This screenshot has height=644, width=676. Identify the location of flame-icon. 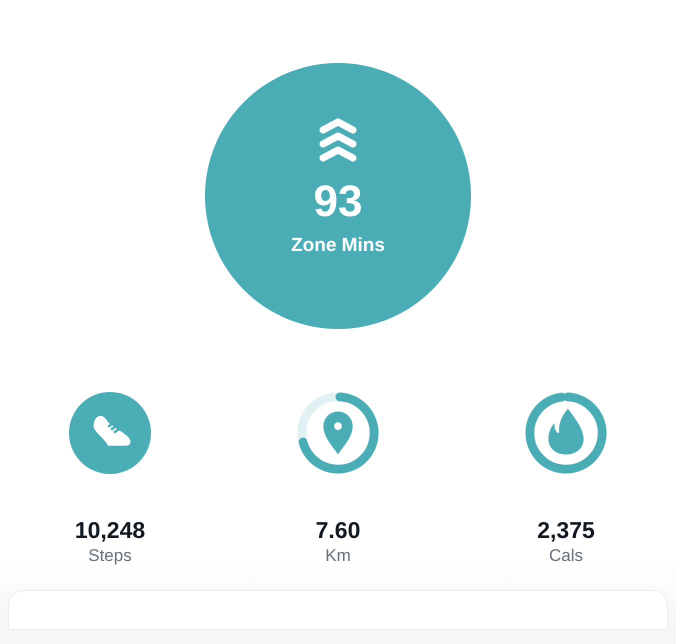
(566, 431).